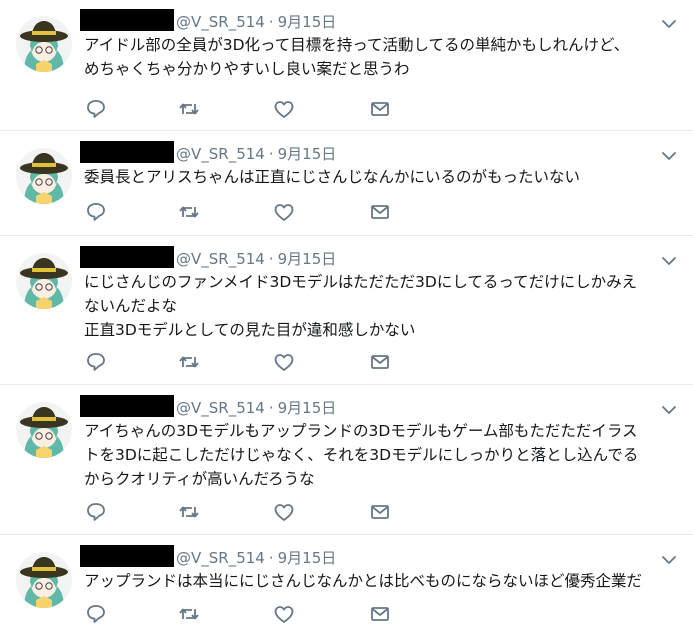 The width and height of the screenshot is (693, 635). I want to click on tweet-text-line: にじさんじのファンメイド3Dモデルはただただ3Dにしてるってだけにしかみえ, so click(361, 282).